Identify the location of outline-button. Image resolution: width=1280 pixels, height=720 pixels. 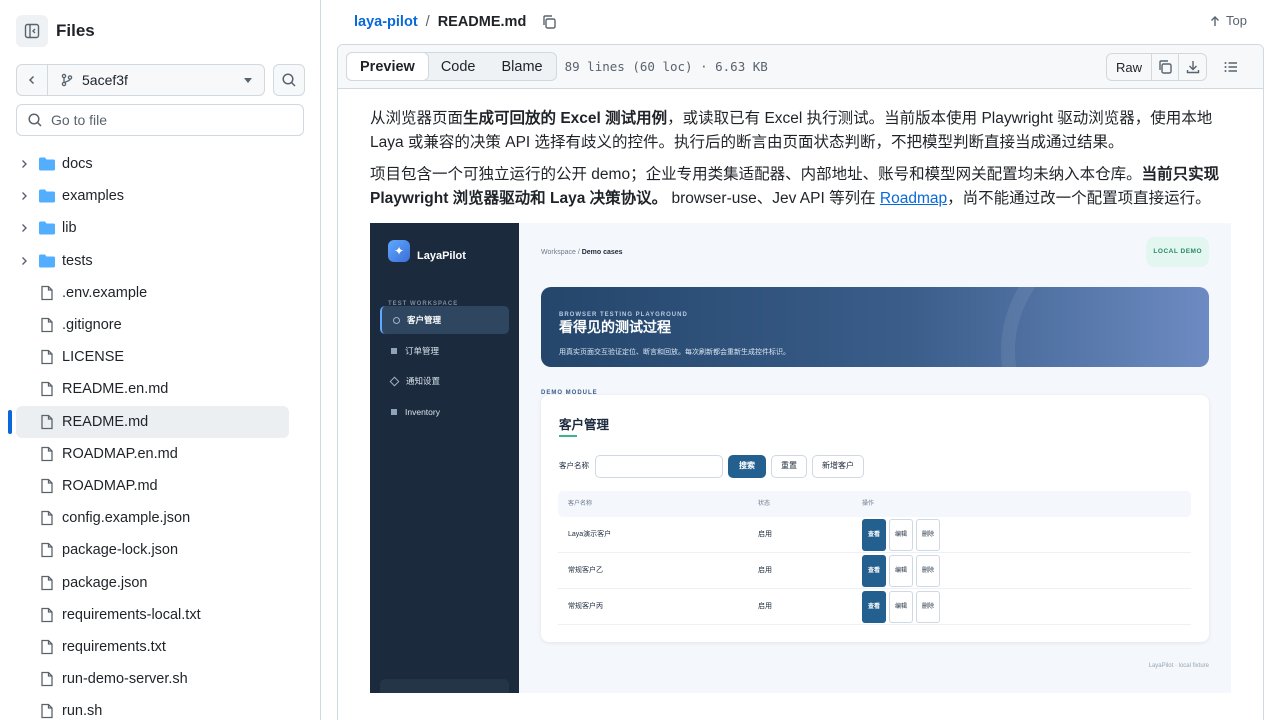
(1231, 67).